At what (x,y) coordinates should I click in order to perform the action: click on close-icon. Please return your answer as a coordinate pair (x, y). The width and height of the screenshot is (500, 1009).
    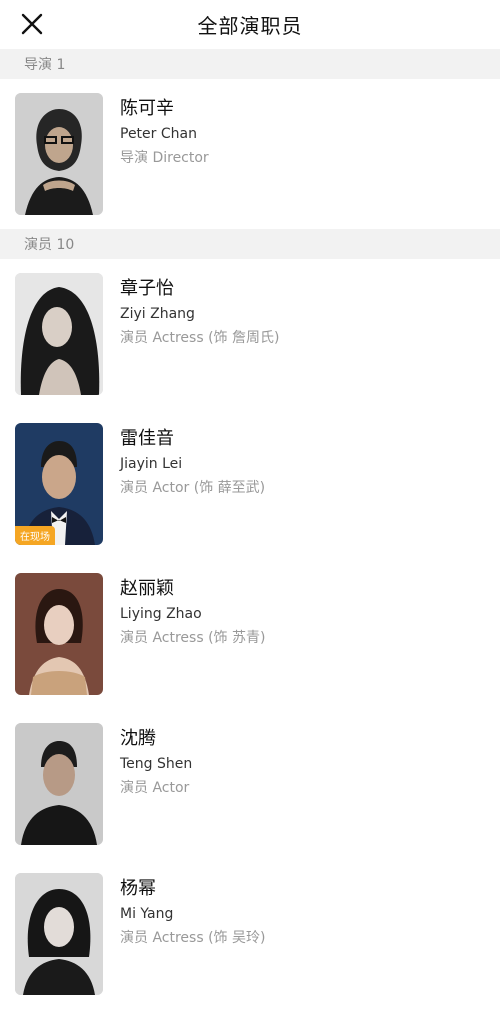
    Looking at the image, I should click on (32, 24).